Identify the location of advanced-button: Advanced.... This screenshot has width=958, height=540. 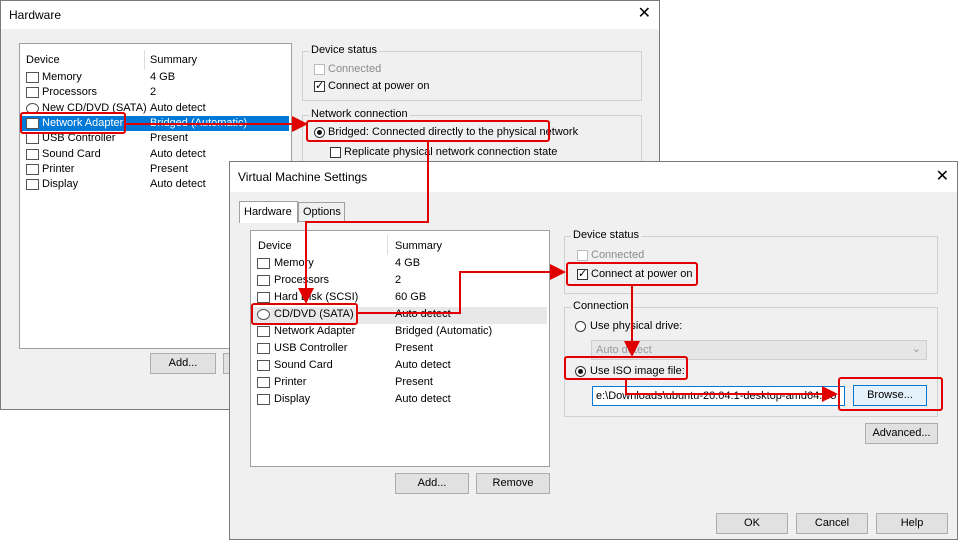
(901, 433).